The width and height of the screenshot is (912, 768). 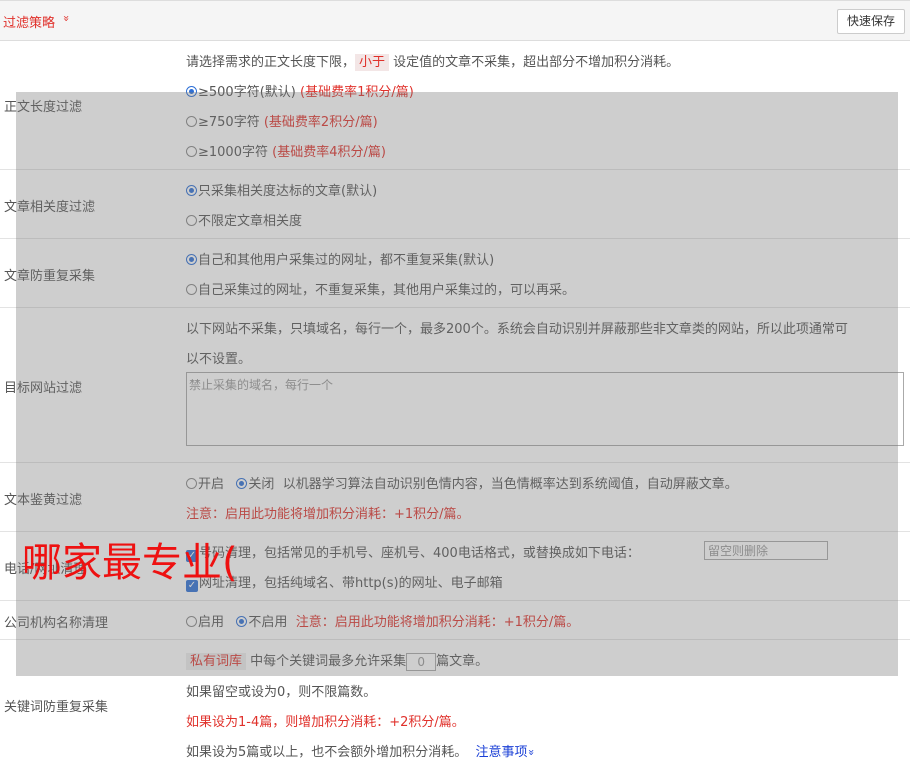 I want to click on keyword-dedup-line4: 如果设为5篇或以上，也不会额外增加积分消耗。 注意事项», so click(x=362, y=752).